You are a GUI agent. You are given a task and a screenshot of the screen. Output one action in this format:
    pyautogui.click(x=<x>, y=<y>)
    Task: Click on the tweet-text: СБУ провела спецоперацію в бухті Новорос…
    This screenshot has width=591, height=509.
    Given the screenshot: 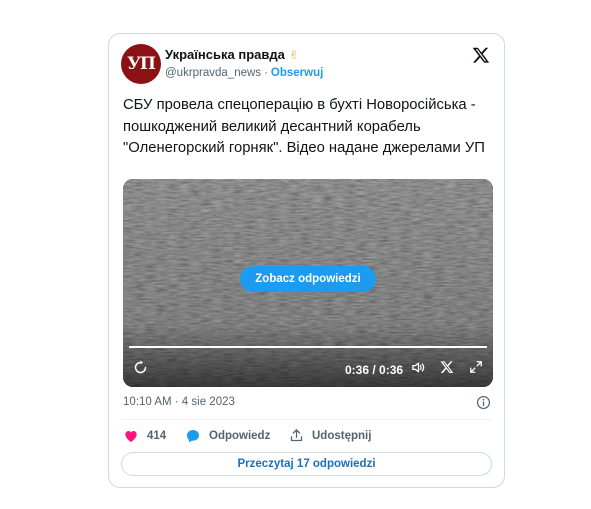 What is the action you would take?
    pyautogui.click(x=304, y=126)
    